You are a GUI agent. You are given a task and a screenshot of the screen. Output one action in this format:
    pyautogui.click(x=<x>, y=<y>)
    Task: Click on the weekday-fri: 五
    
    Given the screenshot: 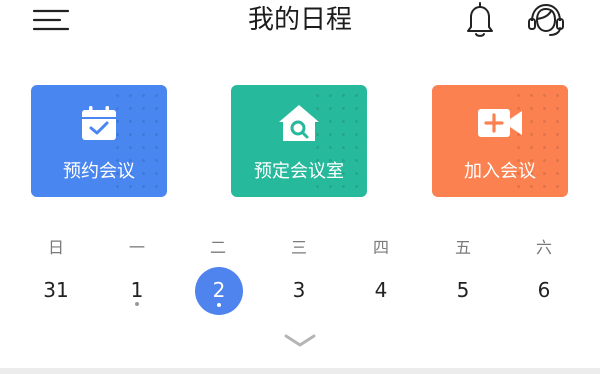 What is the action you would take?
    pyautogui.click(x=462, y=247)
    